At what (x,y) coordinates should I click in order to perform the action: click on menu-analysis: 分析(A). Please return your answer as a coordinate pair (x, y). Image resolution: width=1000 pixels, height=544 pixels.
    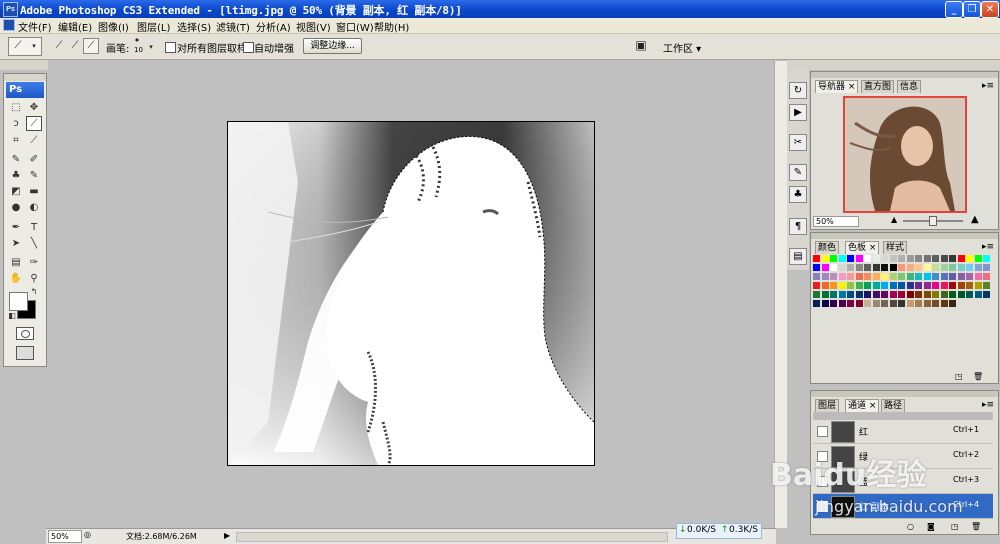
    Looking at the image, I should click on (273, 26).